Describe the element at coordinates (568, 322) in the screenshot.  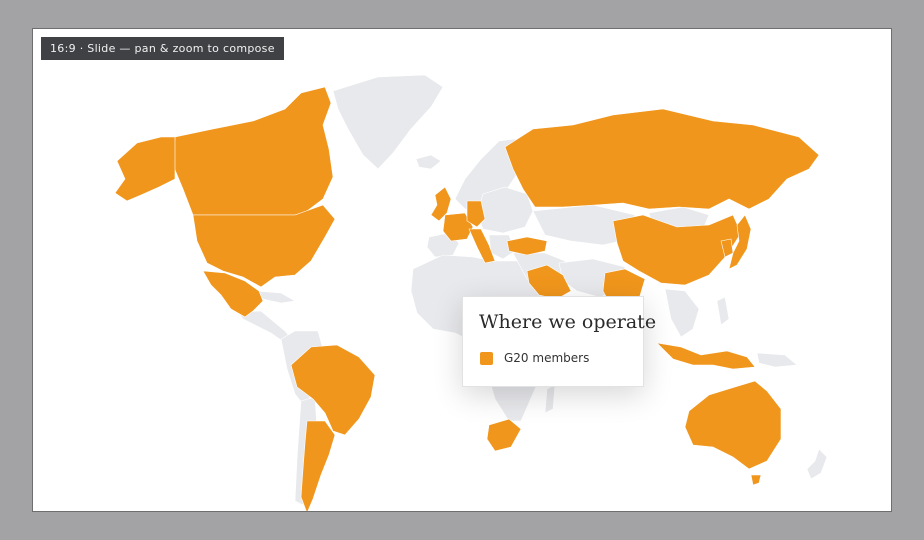
I see `legend-title: Where we operate` at that location.